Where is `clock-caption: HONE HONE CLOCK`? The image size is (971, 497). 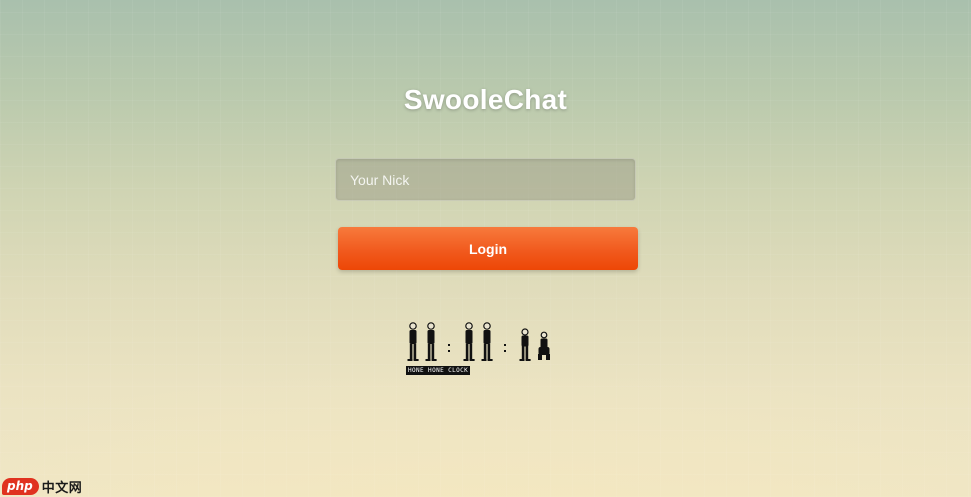 clock-caption: HONE HONE CLOCK is located at coordinates (438, 370).